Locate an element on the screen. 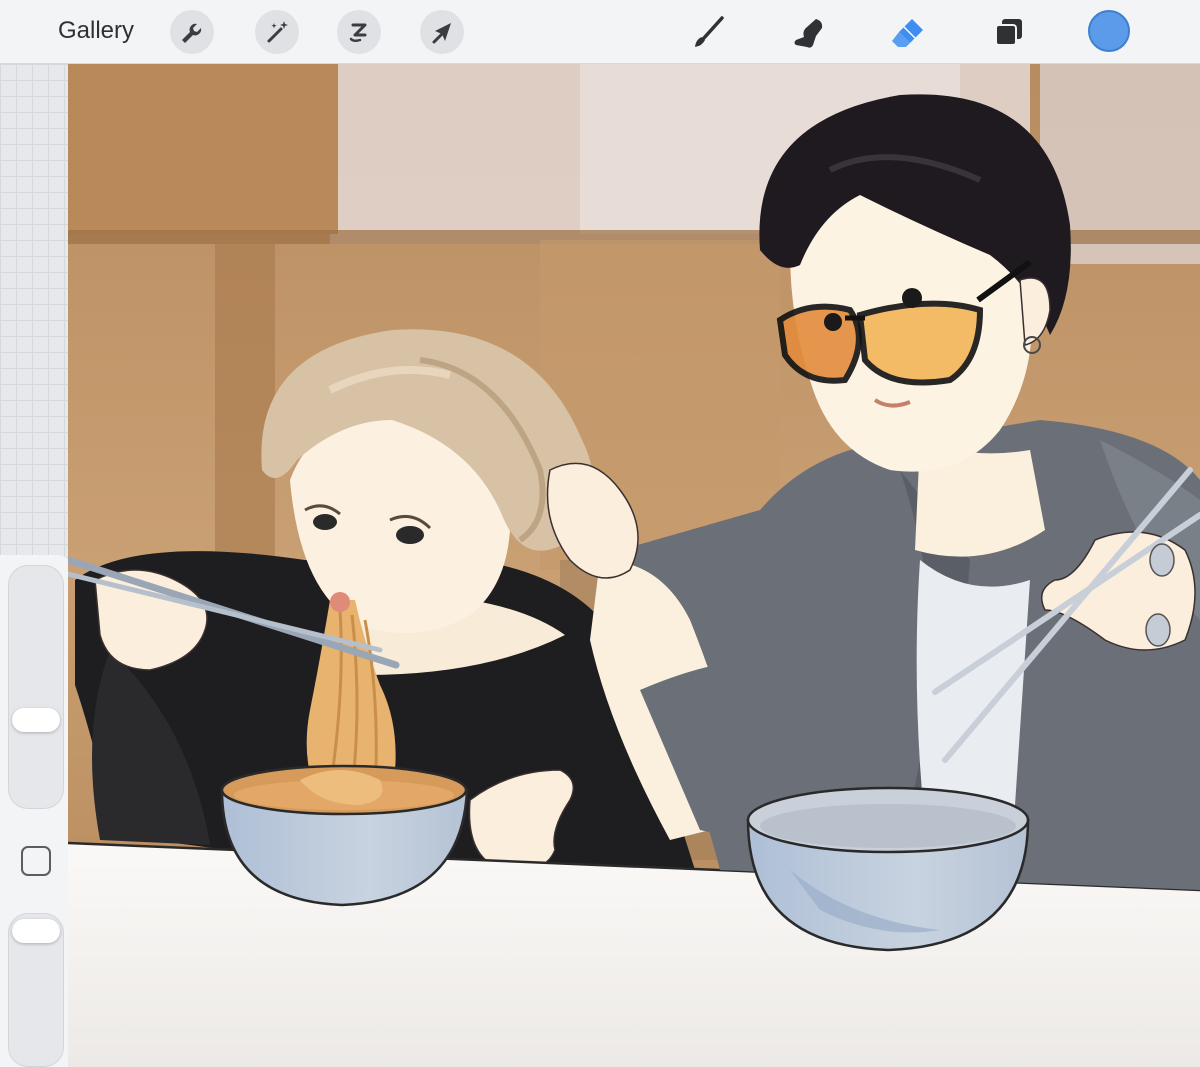 This screenshot has width=1200, height=1067. selection-icon is located at coordinates (358, 33).